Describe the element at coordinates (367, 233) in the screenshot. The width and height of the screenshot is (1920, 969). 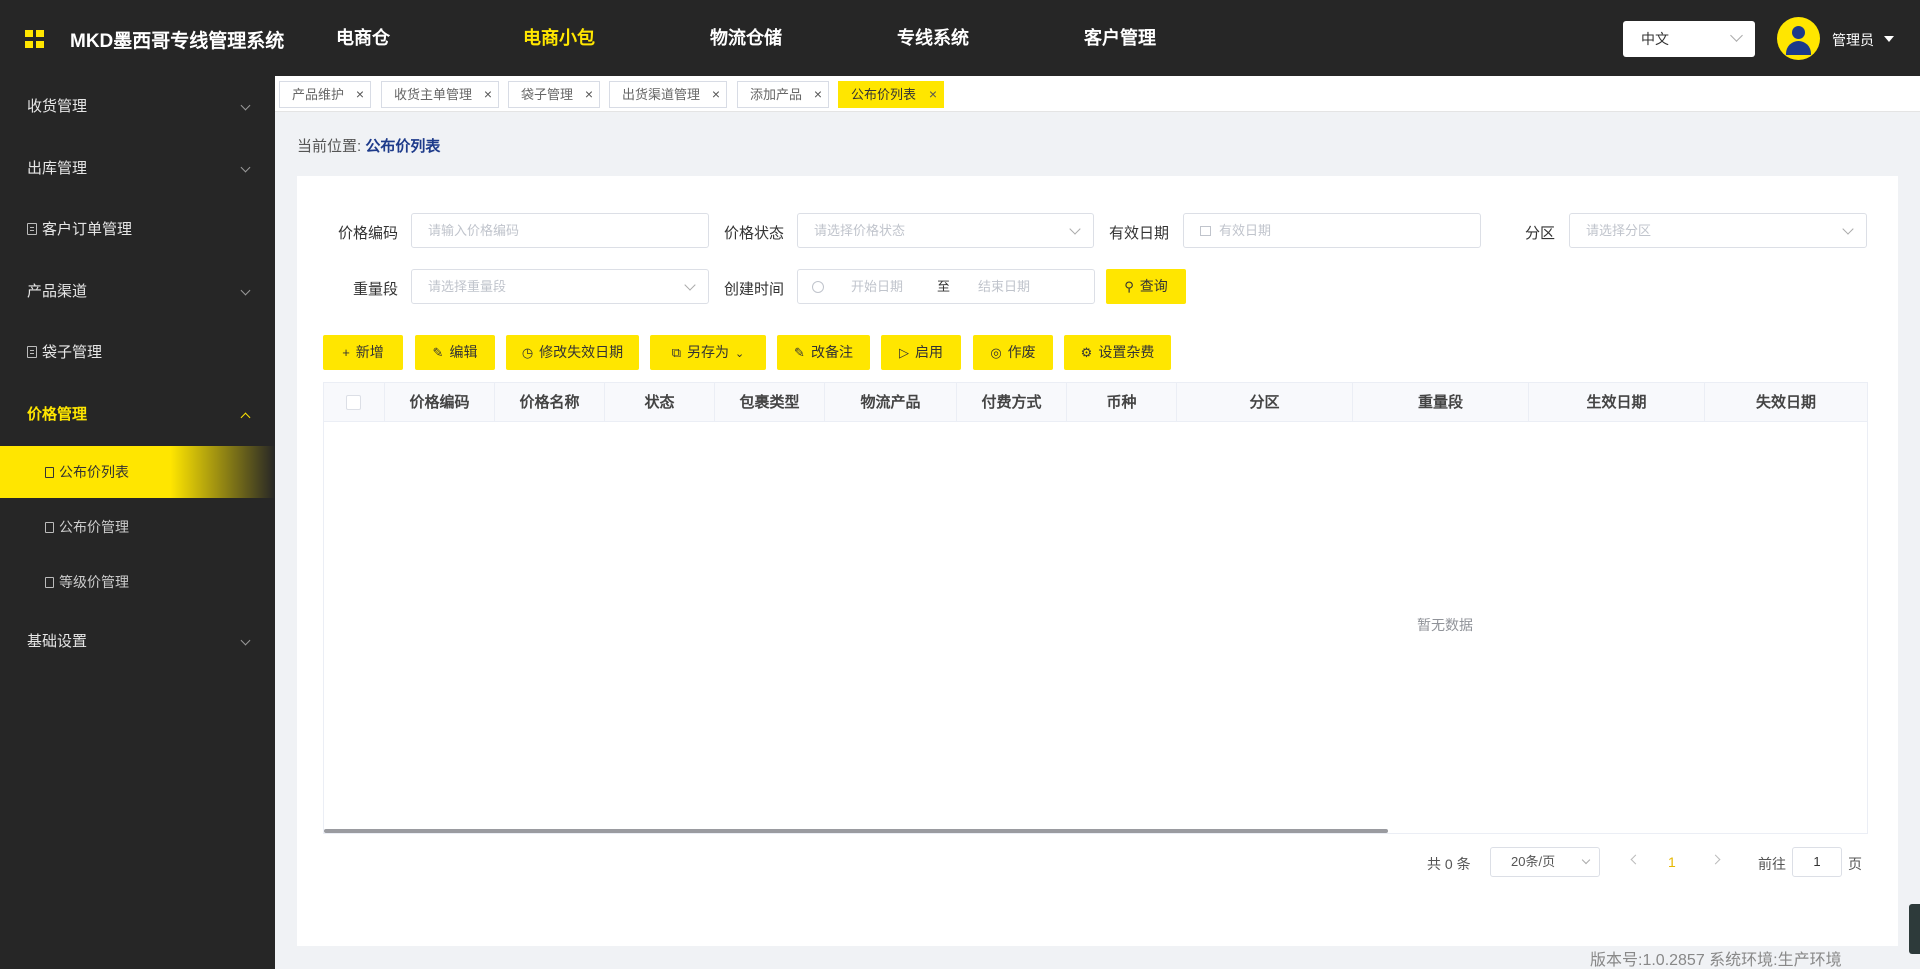
I see `price-code-label: 价格编码` at that location.